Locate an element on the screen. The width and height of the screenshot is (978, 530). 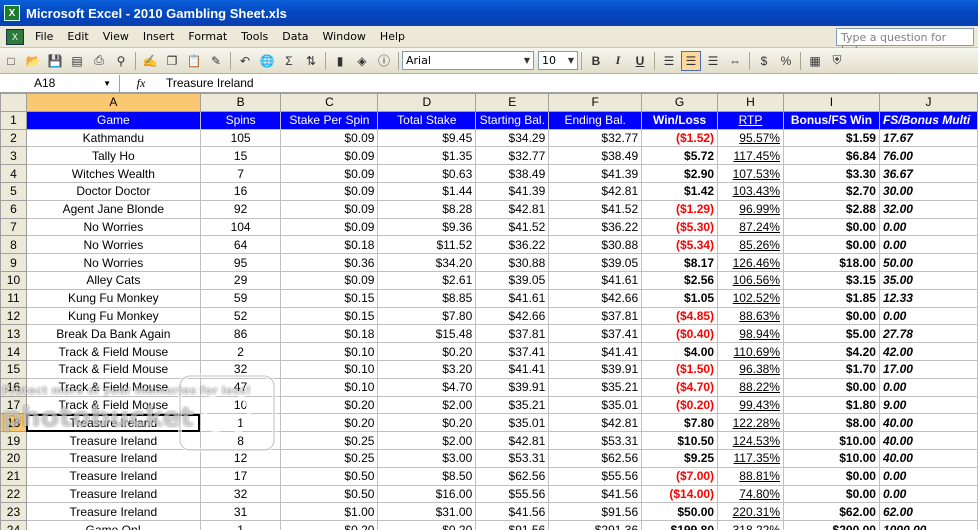
column-header-d: D is located at coordinates (427, 102).